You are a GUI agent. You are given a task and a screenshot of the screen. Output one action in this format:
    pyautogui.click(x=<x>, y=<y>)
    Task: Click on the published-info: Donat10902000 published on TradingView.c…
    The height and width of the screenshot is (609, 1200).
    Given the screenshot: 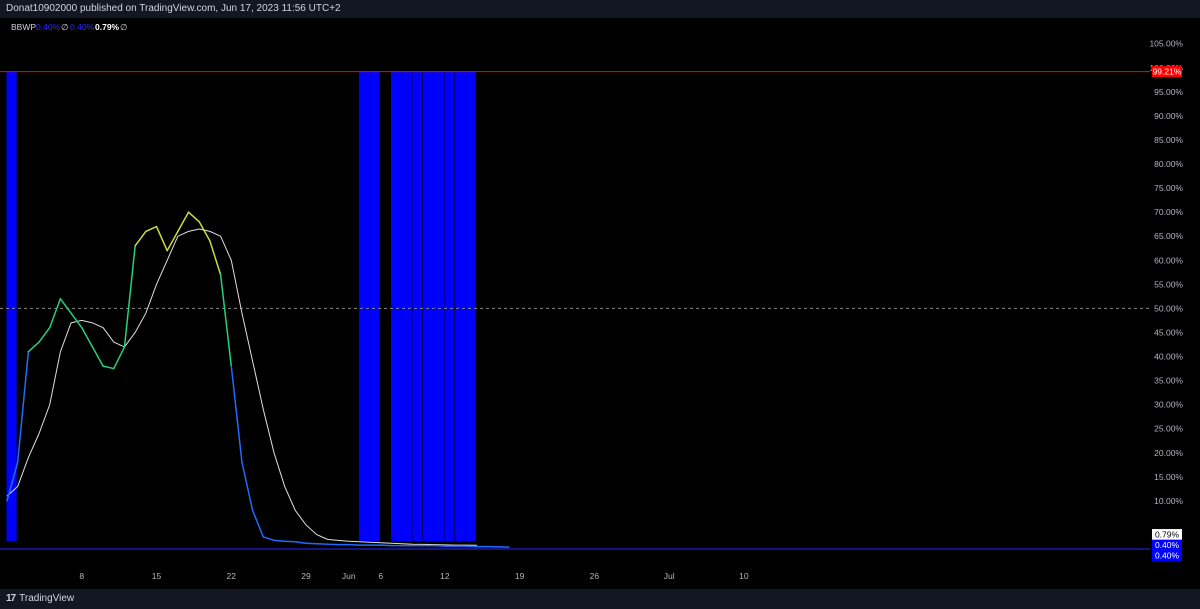 What is the action you would take?
    pyautogui.click(x=173, y=8)
    